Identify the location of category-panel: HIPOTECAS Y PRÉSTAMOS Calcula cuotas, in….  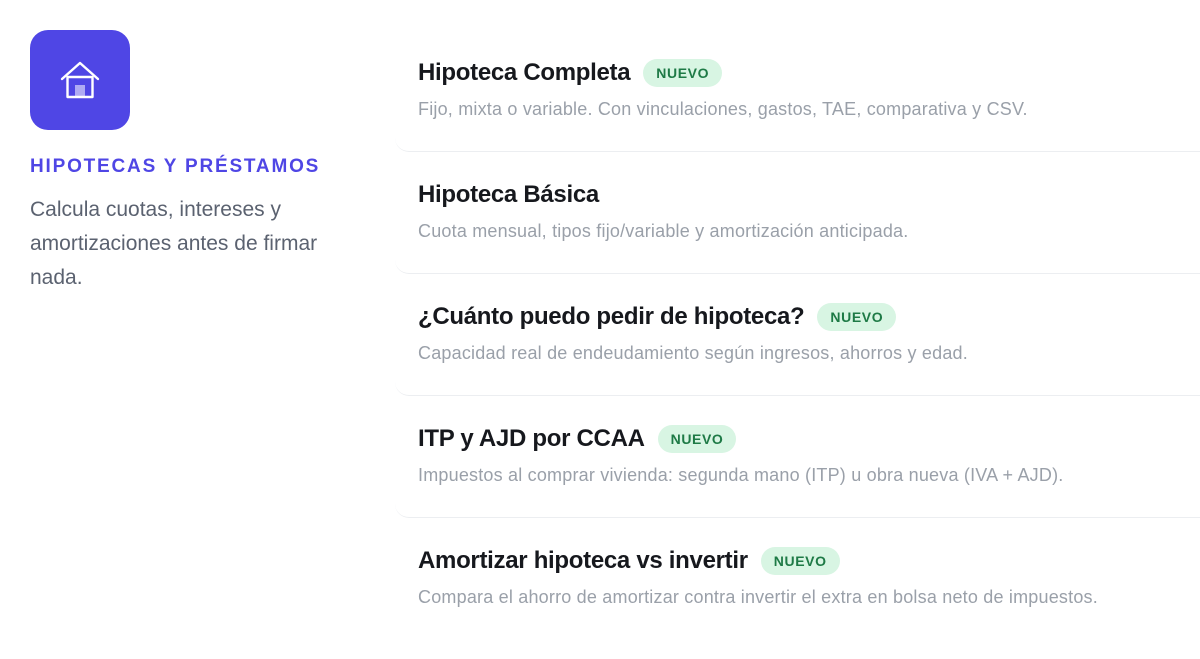
(185, 162).